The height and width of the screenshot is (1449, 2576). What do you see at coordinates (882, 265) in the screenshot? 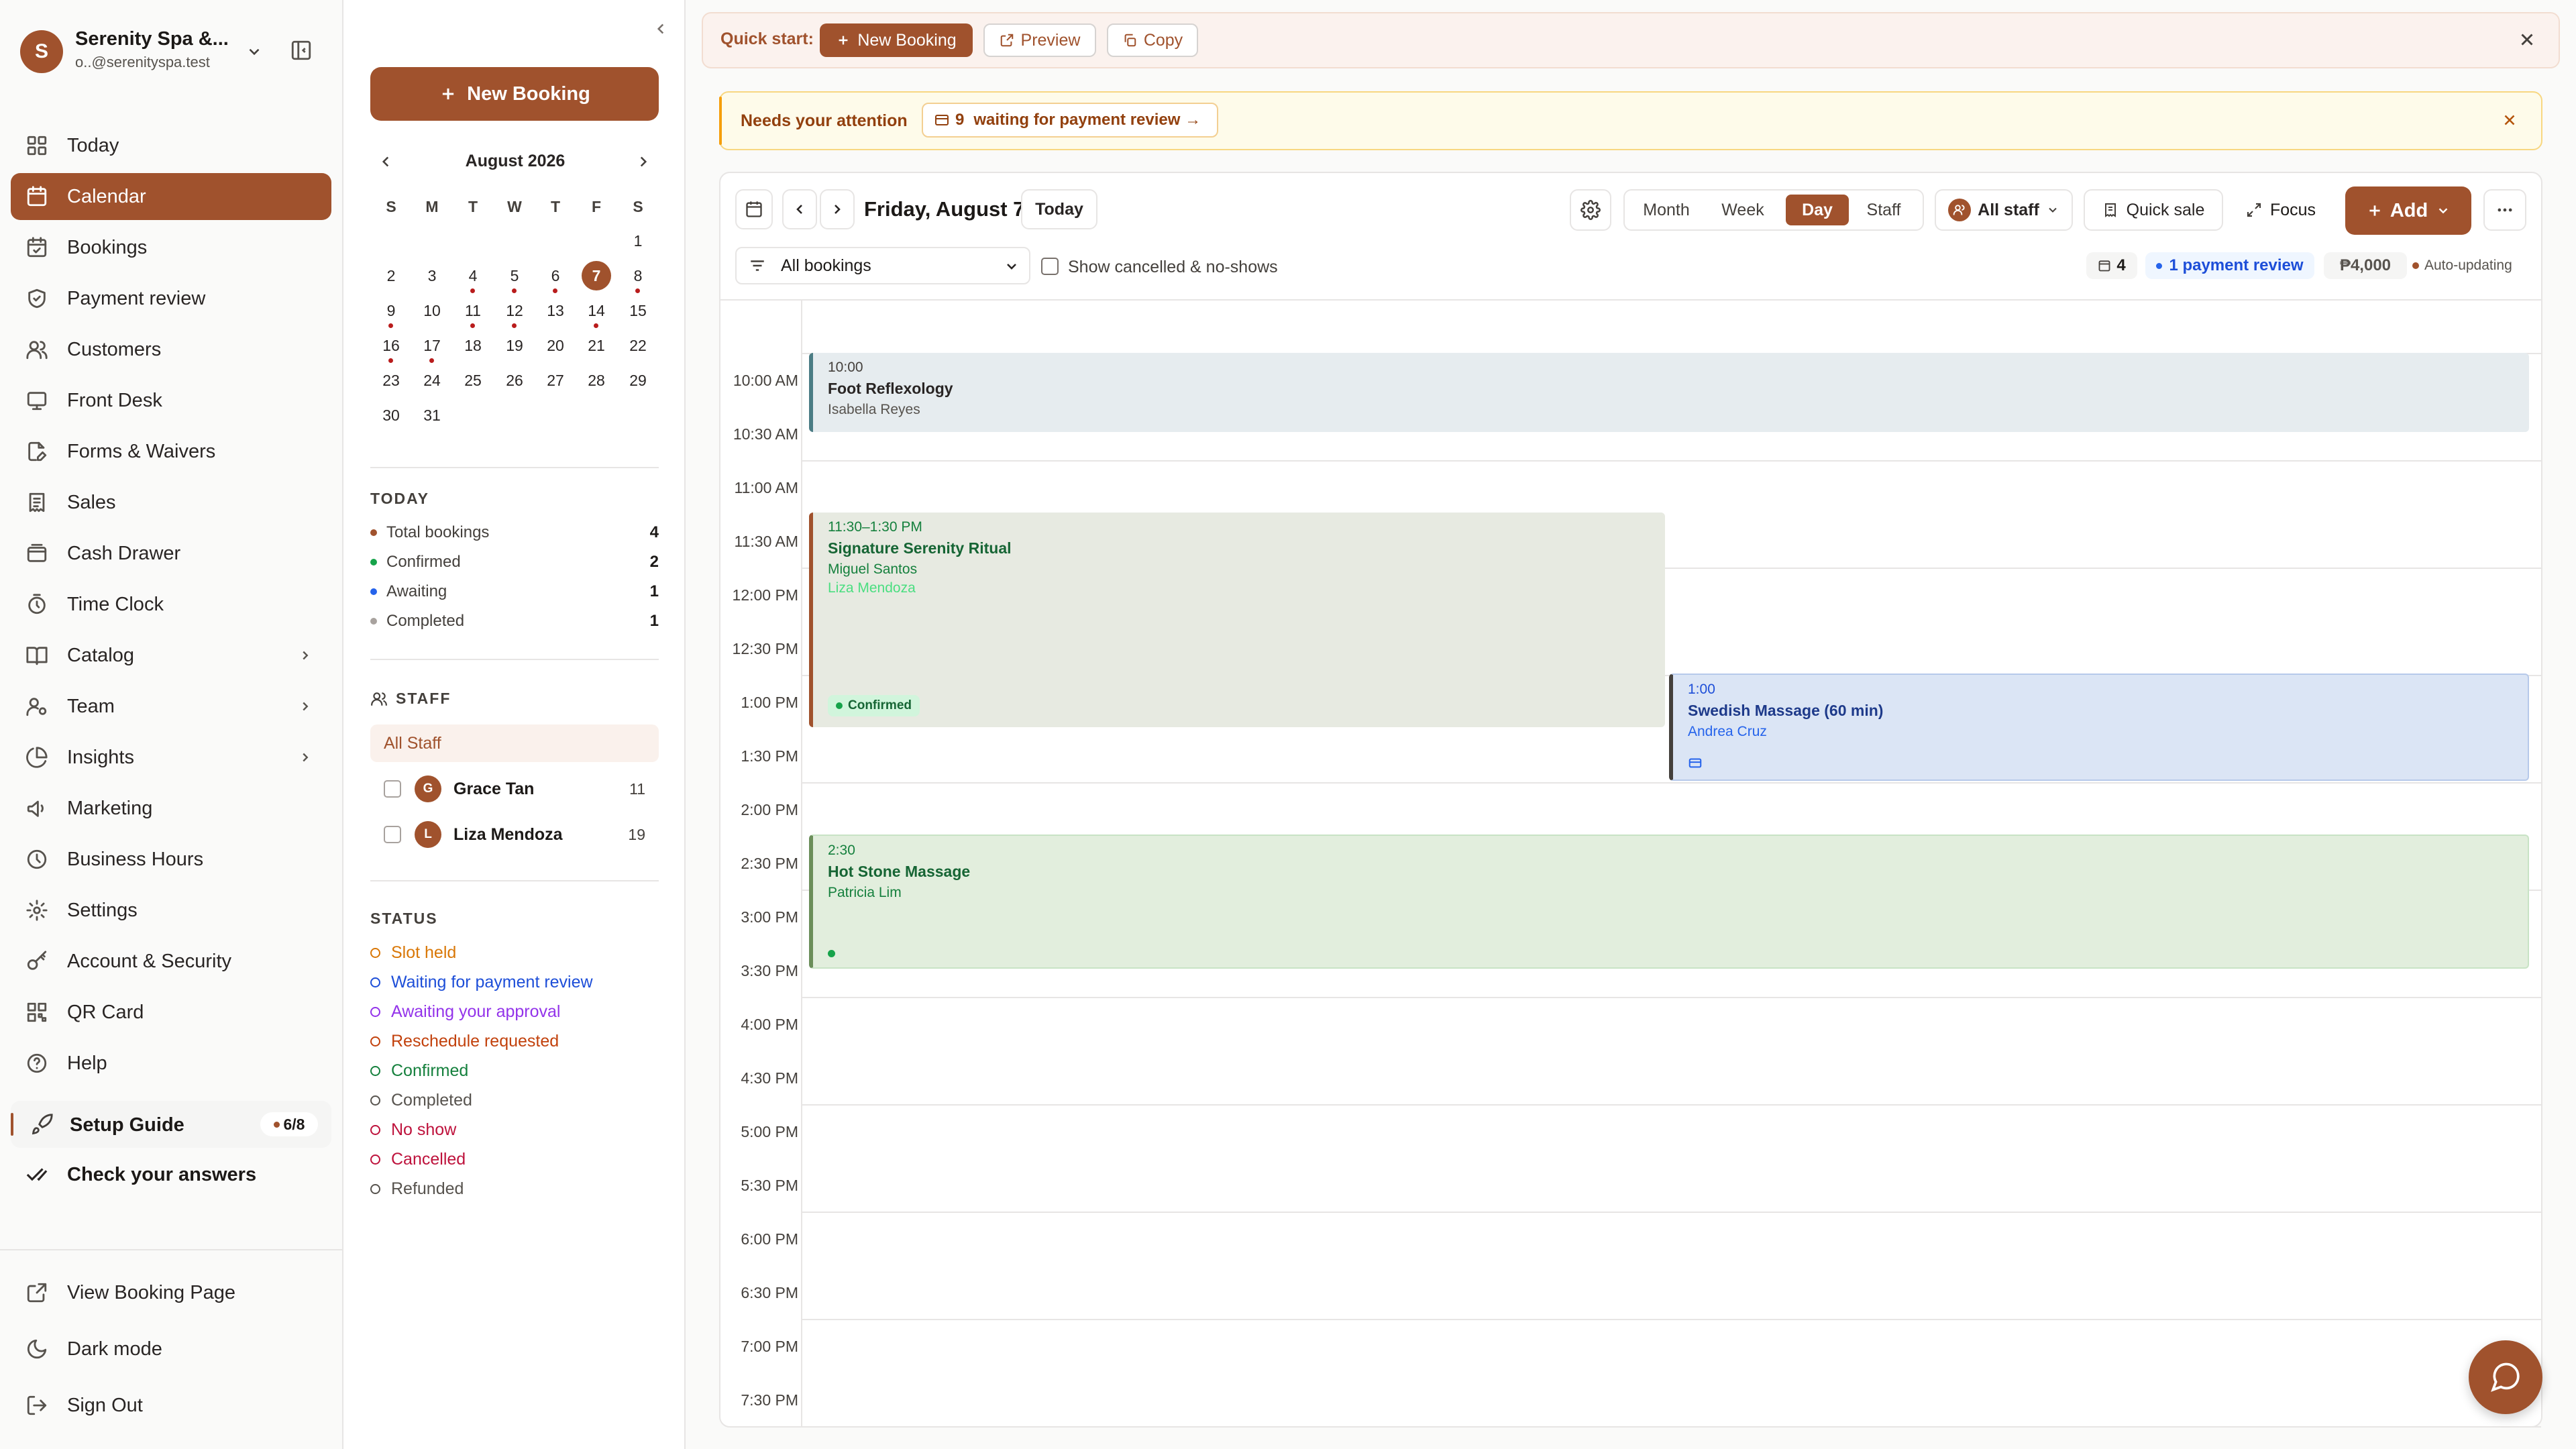
I see `booking-filter-select: All bookings` at bounding box center [882, 265].